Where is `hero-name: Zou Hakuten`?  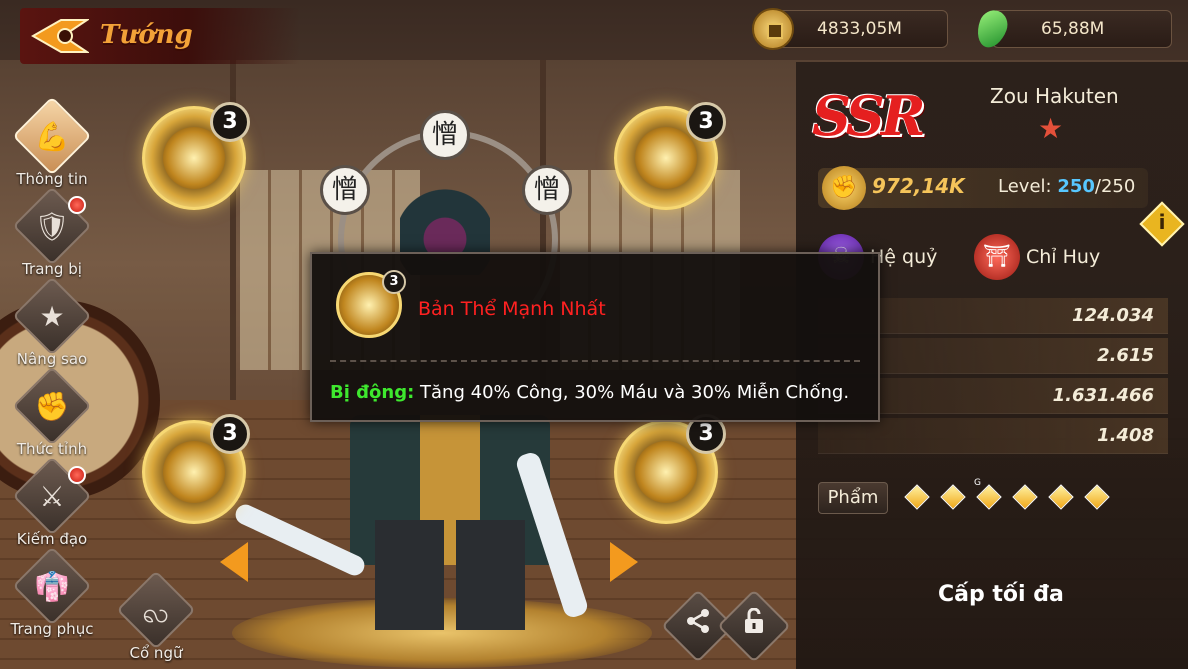
hero-name: Zou Hakuten is located at coordinates (1054, 96).